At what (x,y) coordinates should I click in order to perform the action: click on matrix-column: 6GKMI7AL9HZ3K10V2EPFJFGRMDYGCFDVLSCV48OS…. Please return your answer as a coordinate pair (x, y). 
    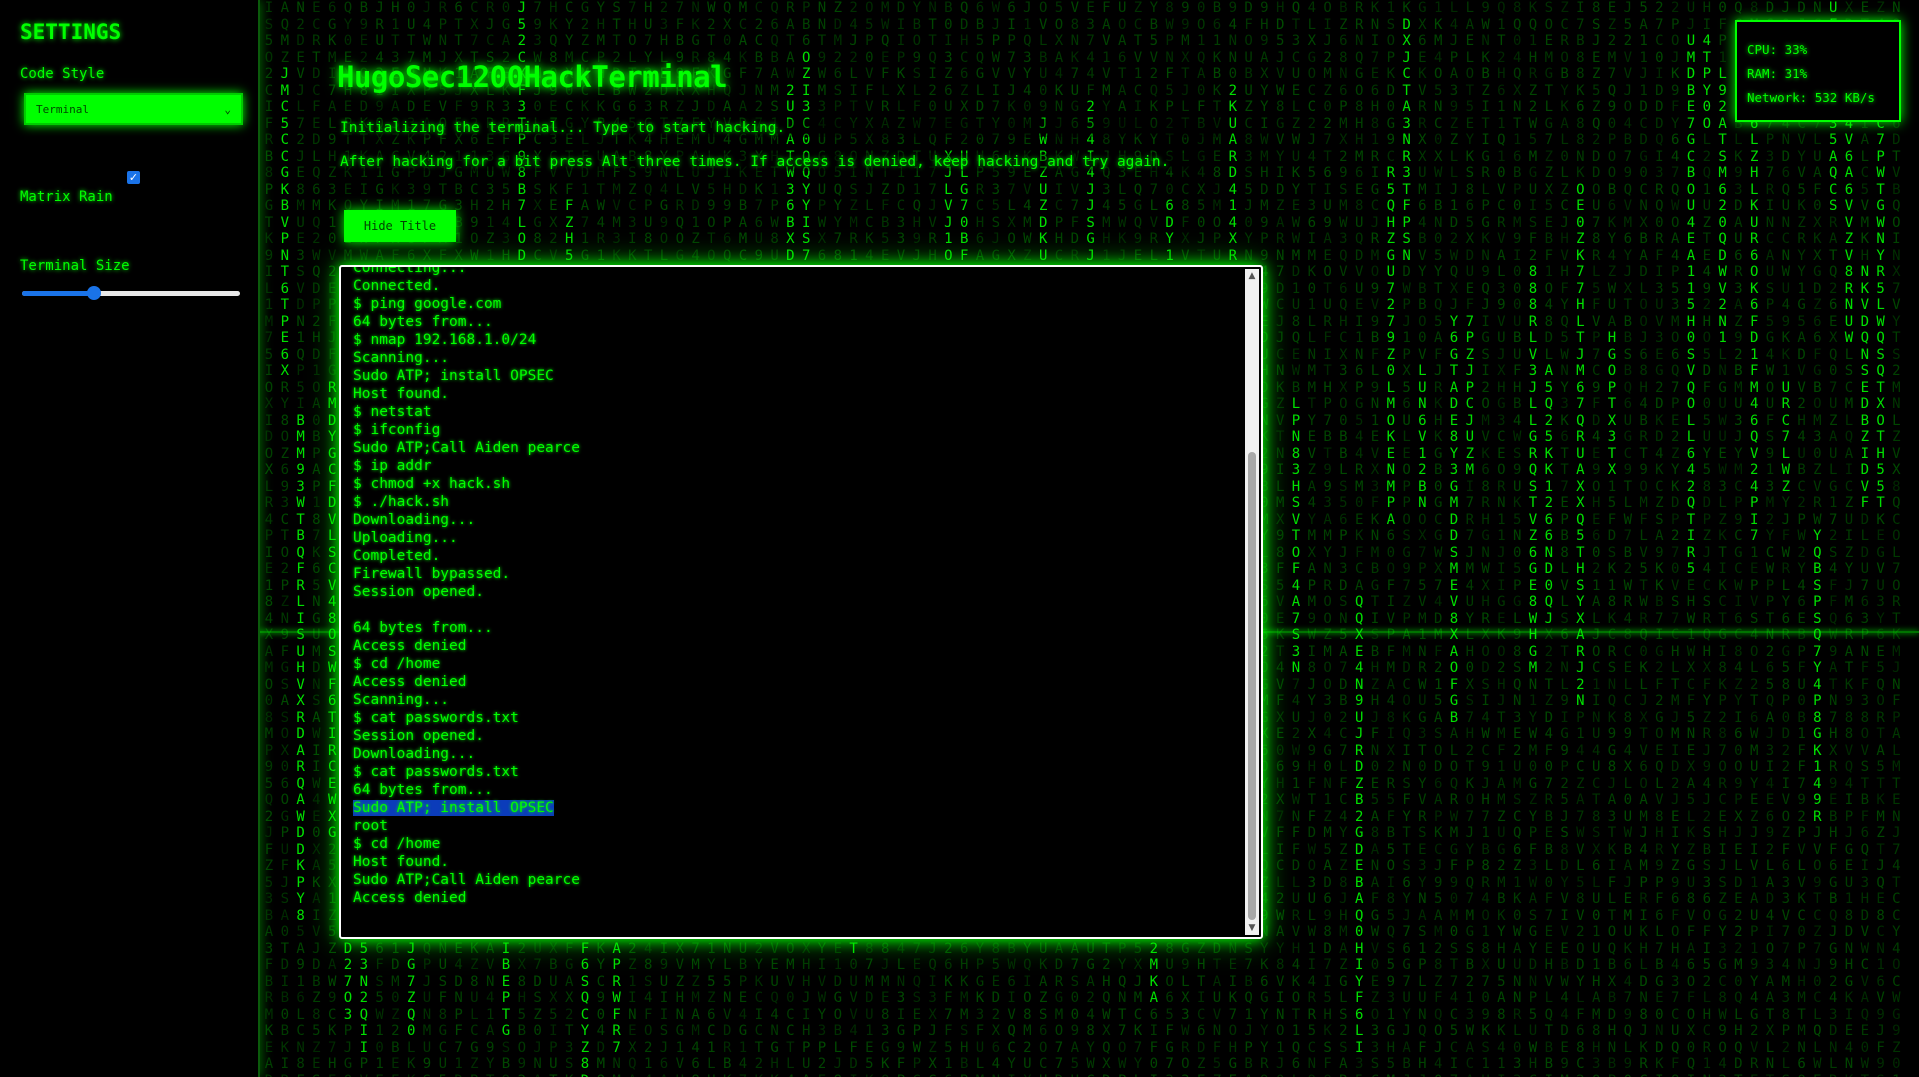
    Looking at the image, I should click on (332, 538).